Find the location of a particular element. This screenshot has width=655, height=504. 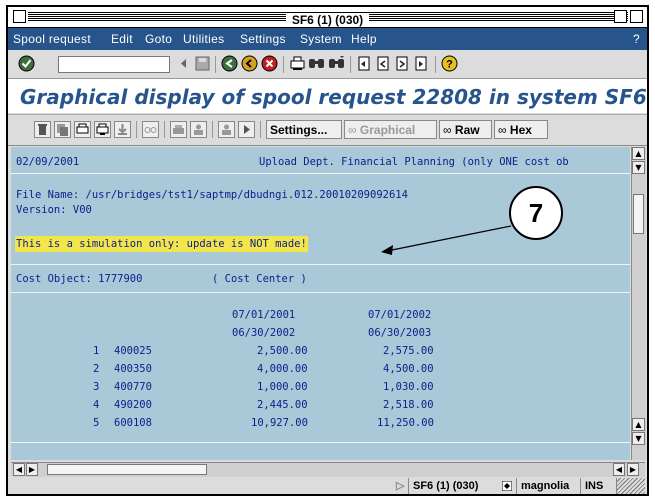

save-icon is located at coordinates (202, 63).